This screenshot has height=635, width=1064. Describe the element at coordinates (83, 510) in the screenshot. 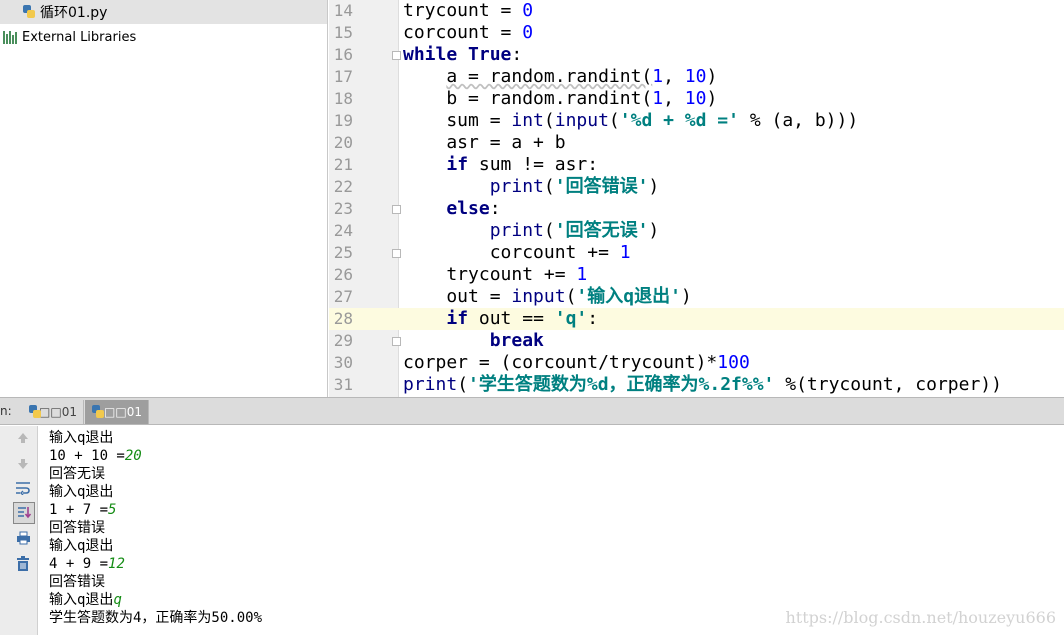

I see `console-line: 1 + 7 =5` at that location.